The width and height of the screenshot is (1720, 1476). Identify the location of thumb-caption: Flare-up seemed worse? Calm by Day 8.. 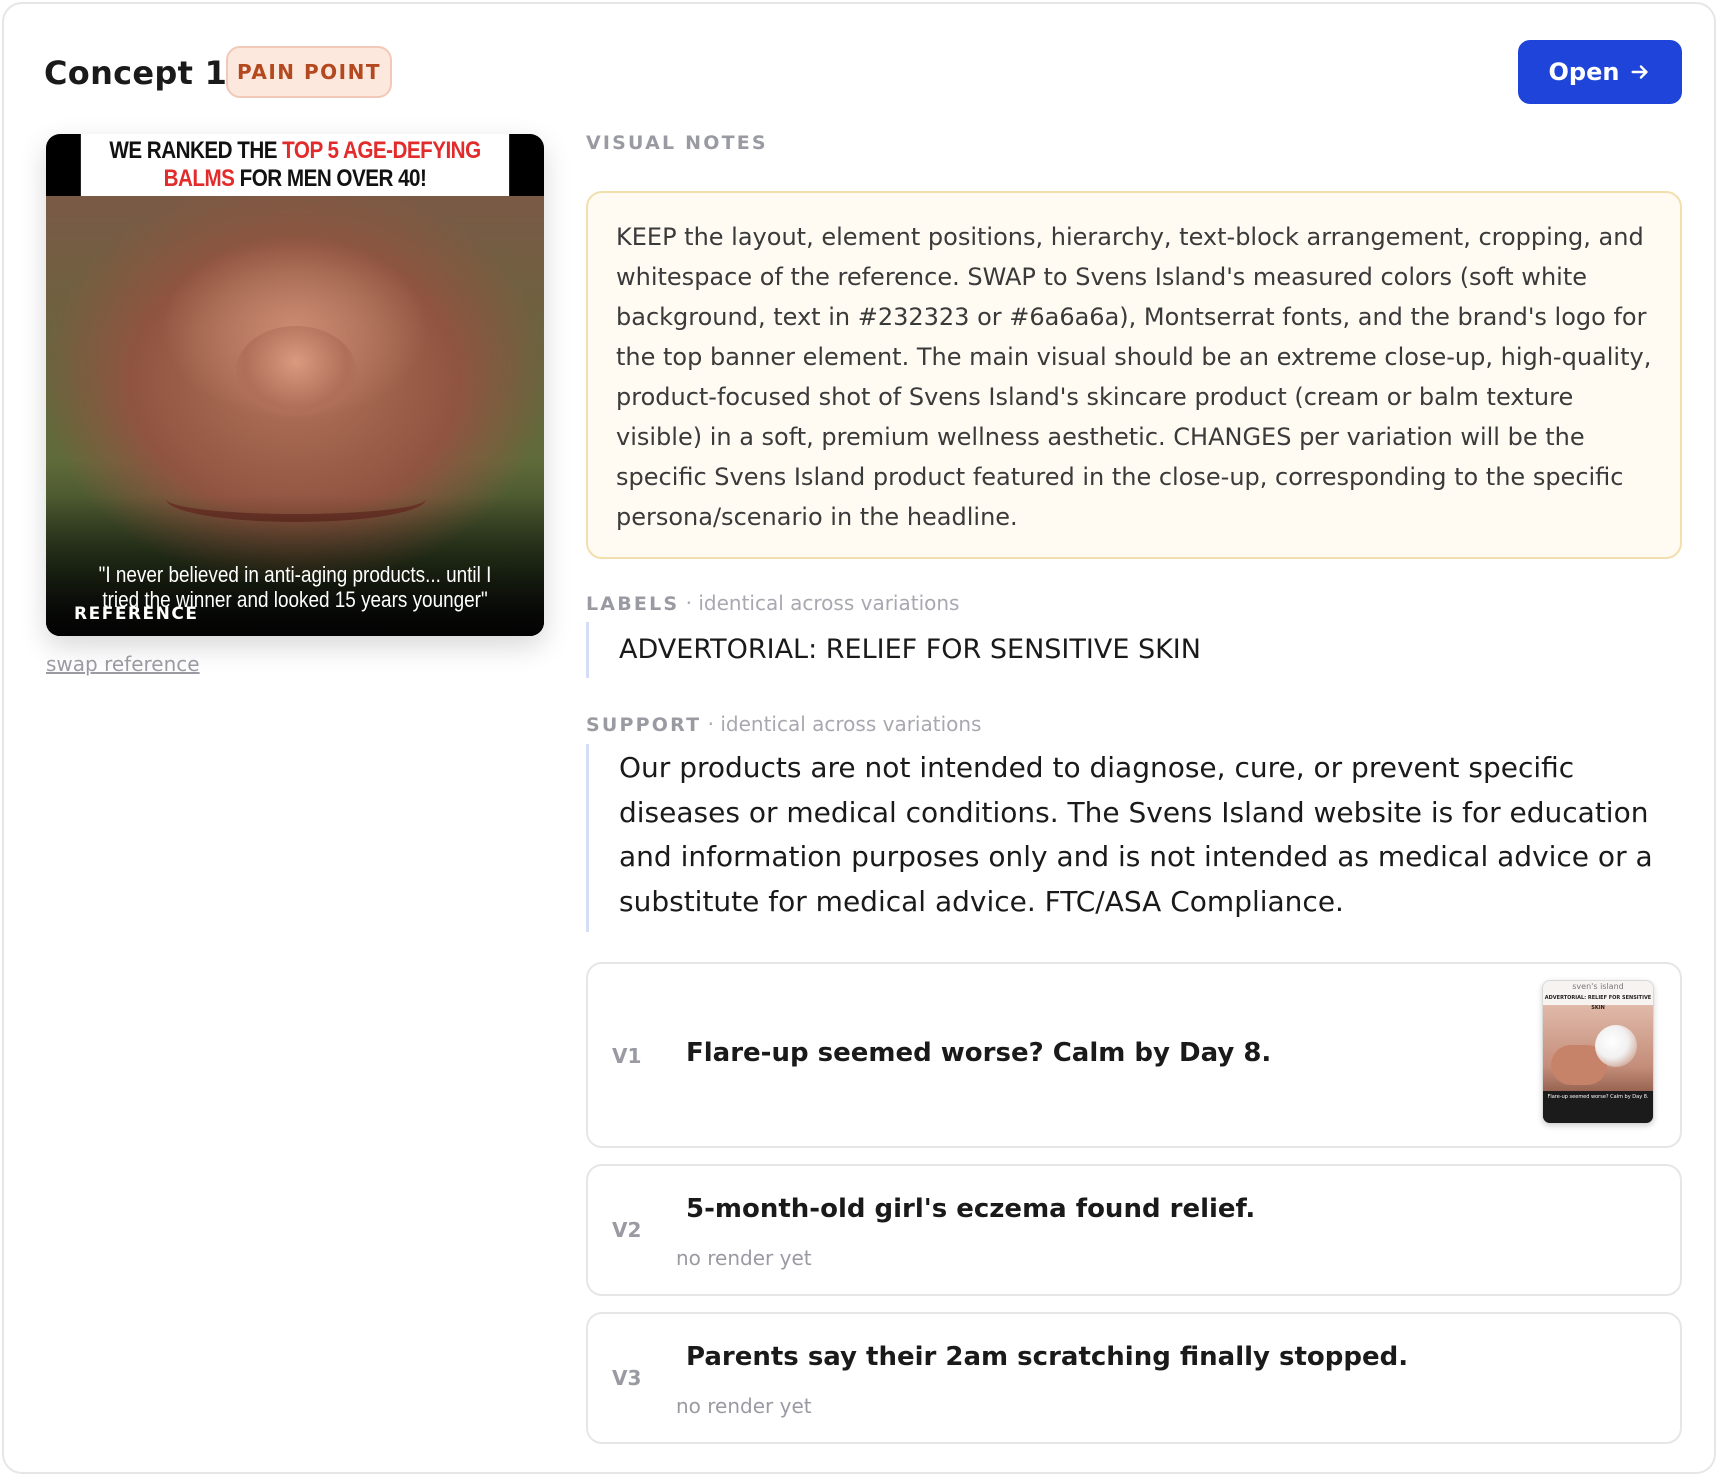
(1598, 1107).